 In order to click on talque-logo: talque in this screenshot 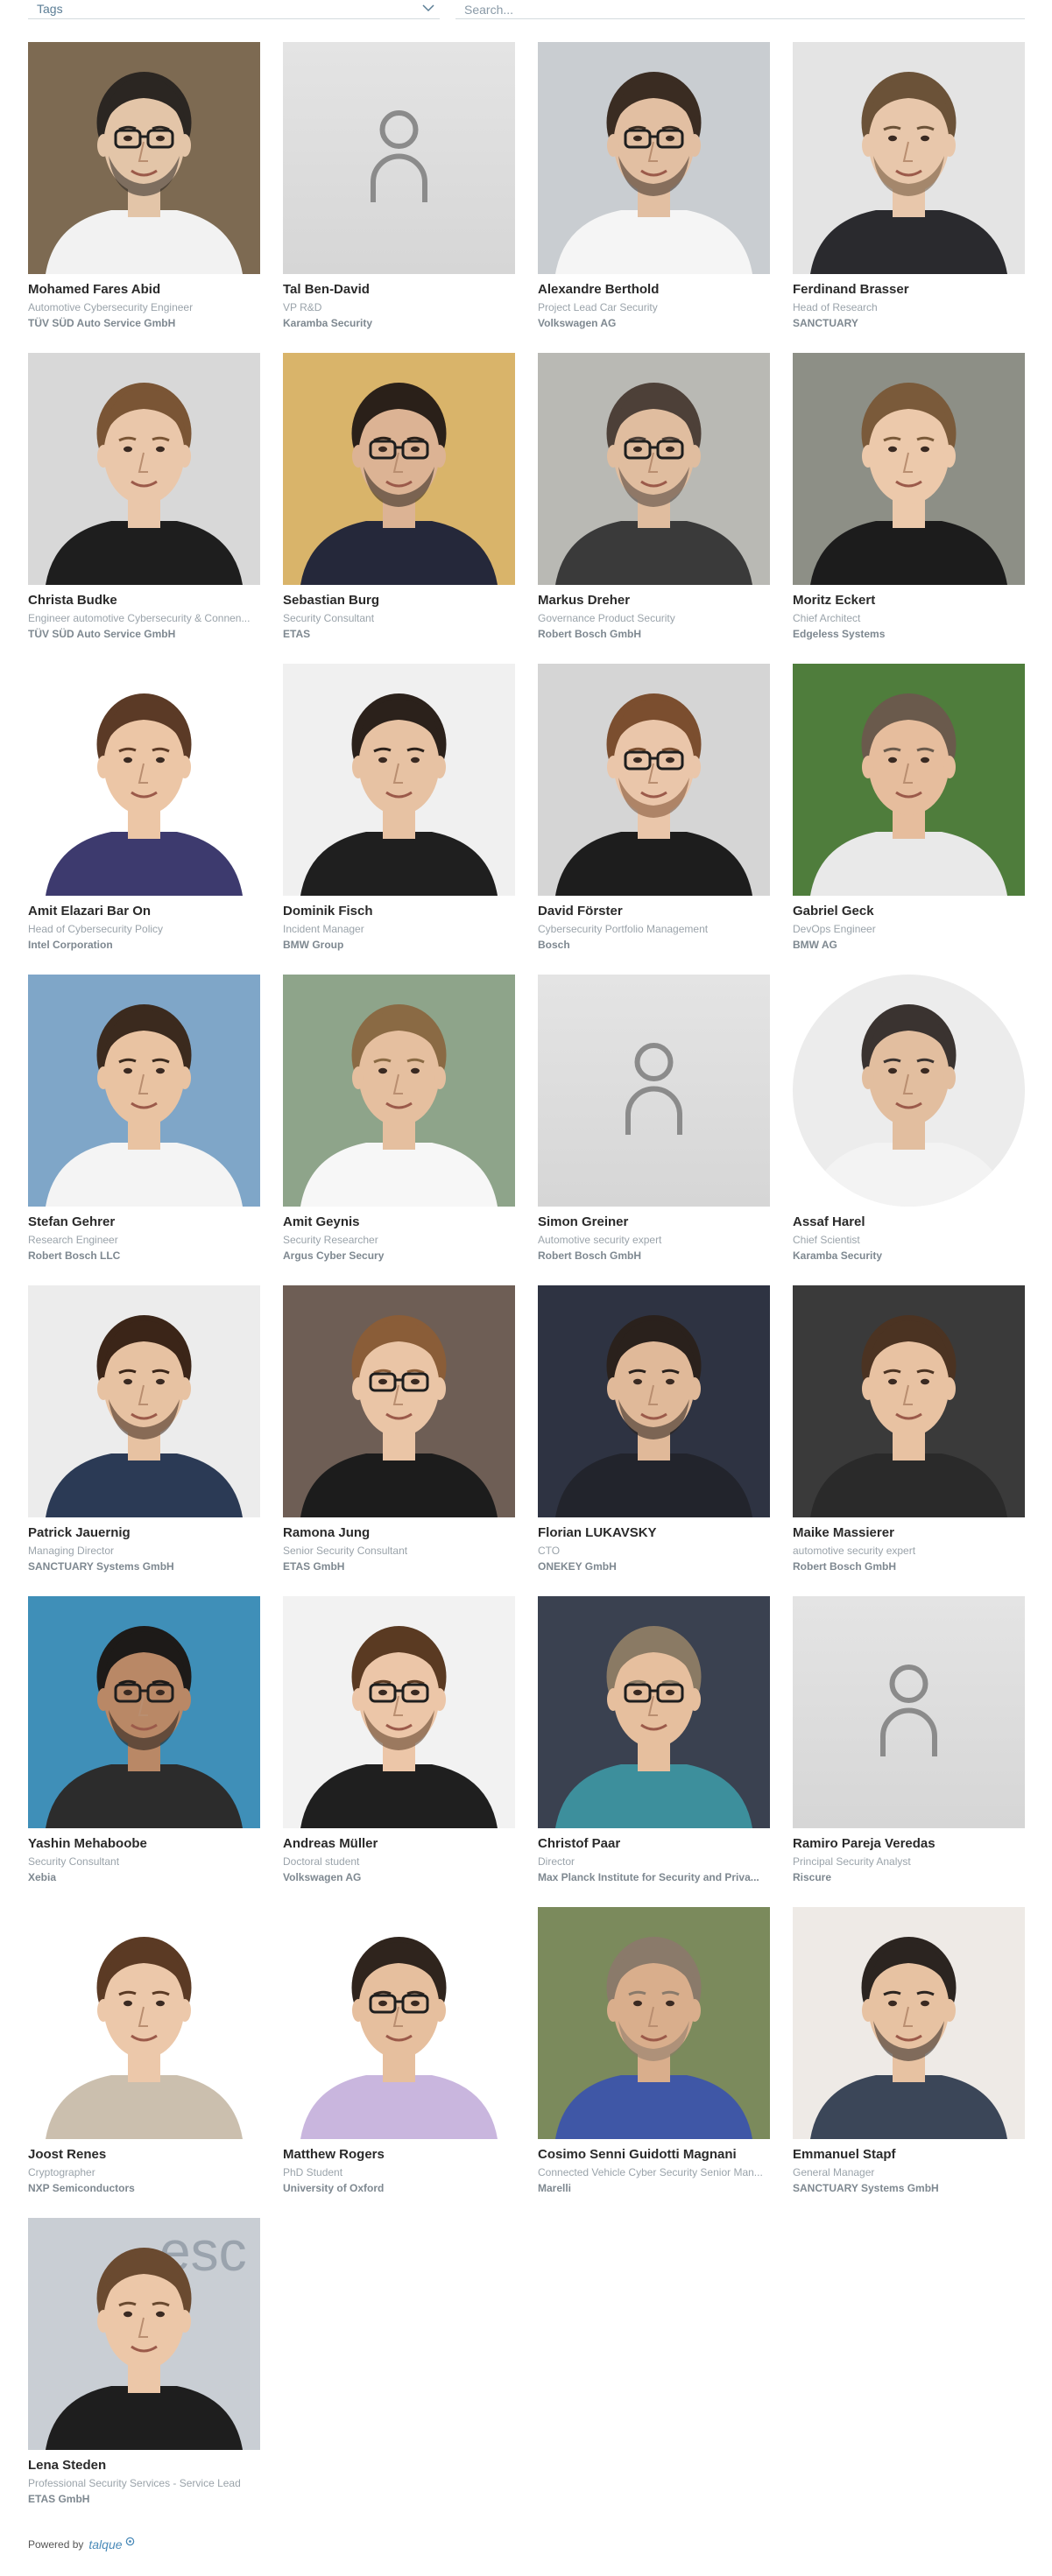, I will do `click(105, 2544)`.